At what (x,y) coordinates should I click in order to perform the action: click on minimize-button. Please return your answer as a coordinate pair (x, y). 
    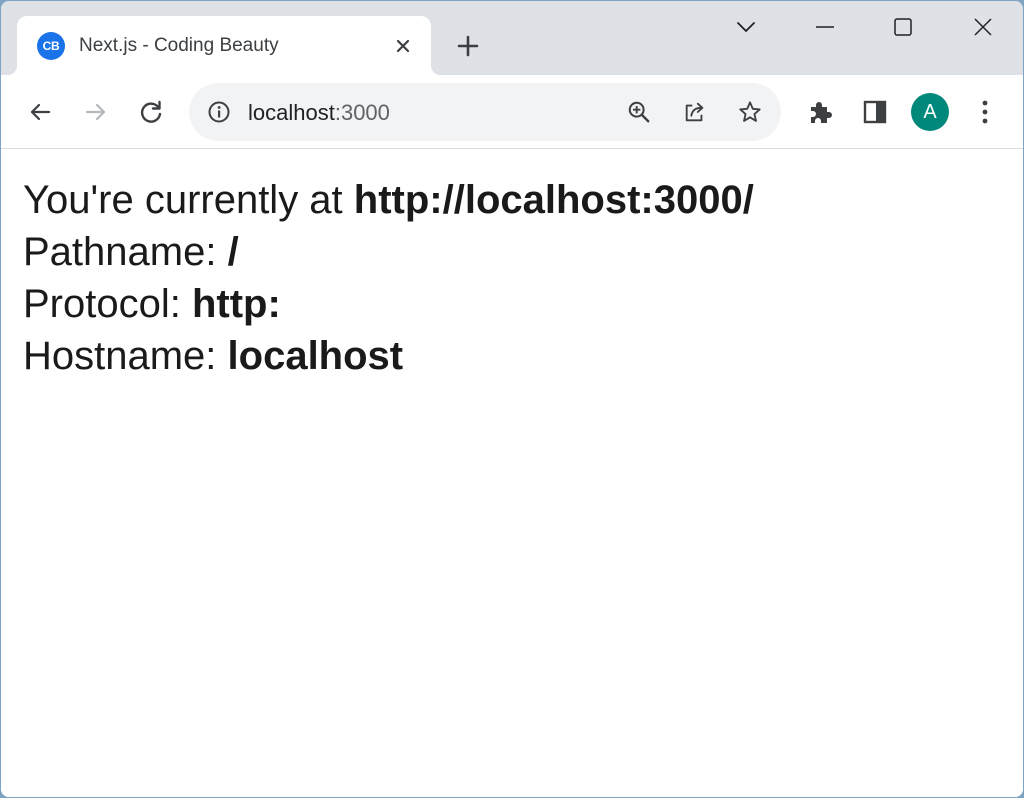
    Looking at the image, I should click on (825, 27).